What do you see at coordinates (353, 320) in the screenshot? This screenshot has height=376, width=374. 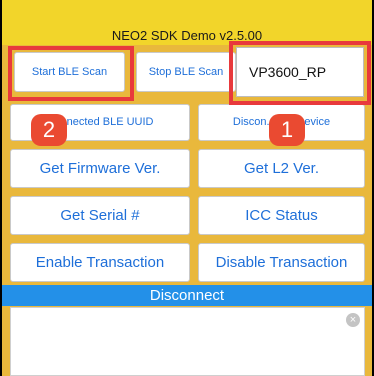 I see `close-circle-icon: ×` at bounding box center [353, 320].